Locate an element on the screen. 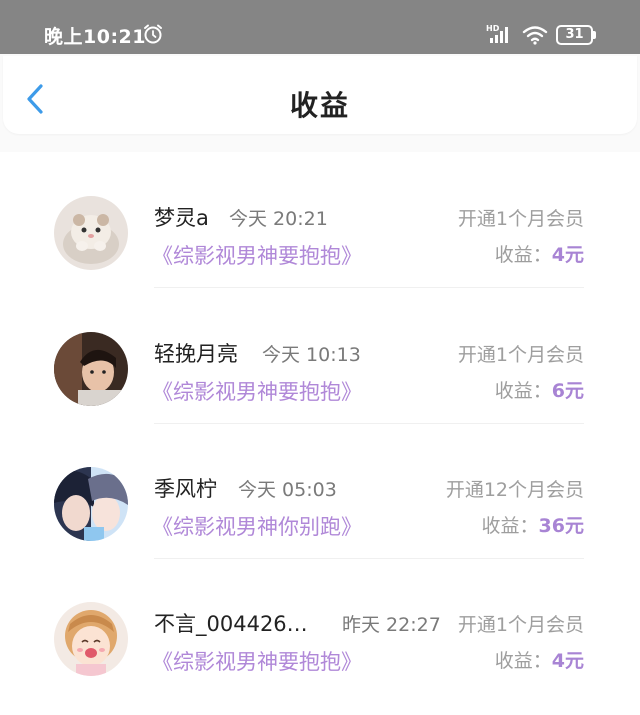  record-time: 昨天 22:27 is located at coordinates (391, 625).